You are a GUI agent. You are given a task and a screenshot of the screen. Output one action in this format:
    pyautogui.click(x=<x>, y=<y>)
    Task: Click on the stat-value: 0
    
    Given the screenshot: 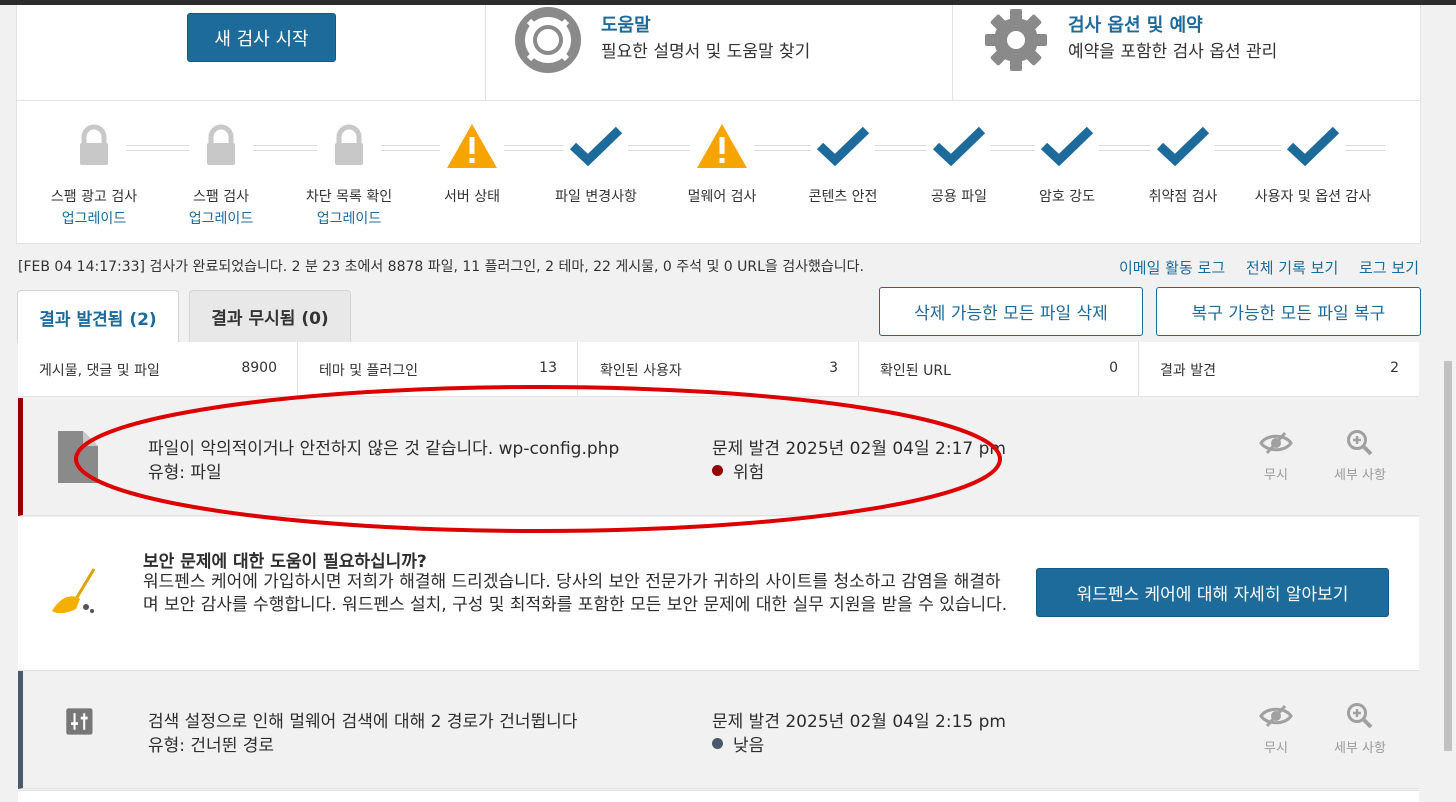 What is the action you would take?
    pyautogui.click(x=1113, y=368)
    